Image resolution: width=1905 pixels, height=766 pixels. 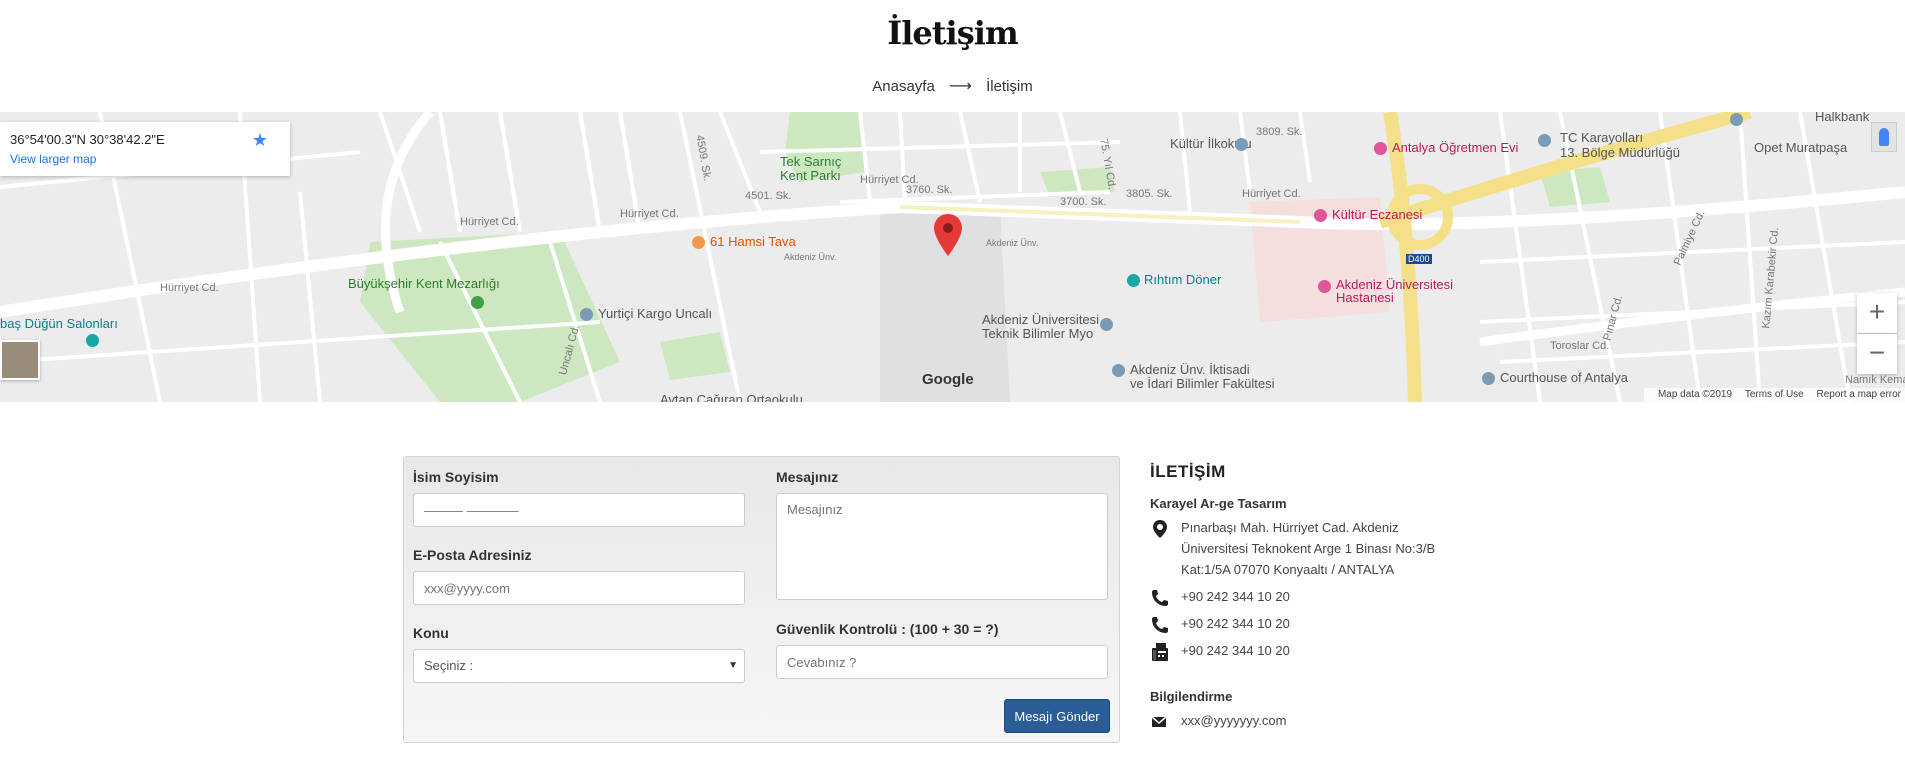 What do you see at coordinates (1455, 147) in the screenshot?
I see `map-label: Antalya Öğretmen Evi` at bounding box center [1455, 147].